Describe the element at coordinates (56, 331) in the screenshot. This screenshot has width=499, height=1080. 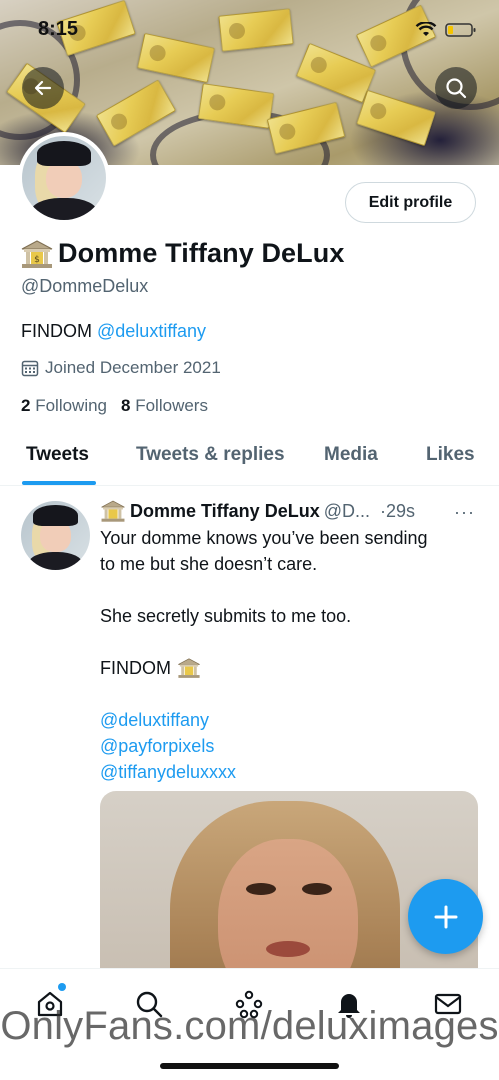
I see `bio-text: FINDOM` at that location.